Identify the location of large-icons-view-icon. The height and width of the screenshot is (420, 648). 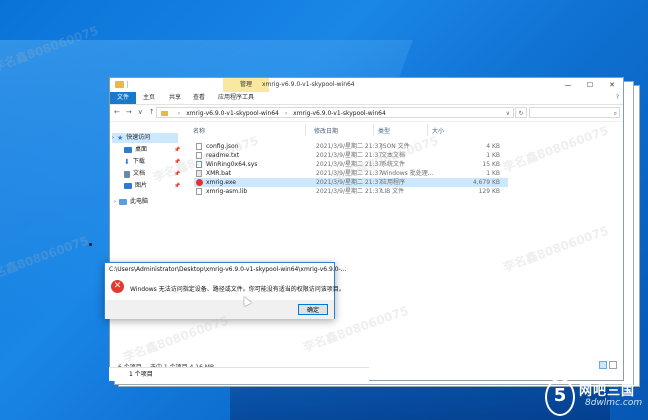
(613, 365).